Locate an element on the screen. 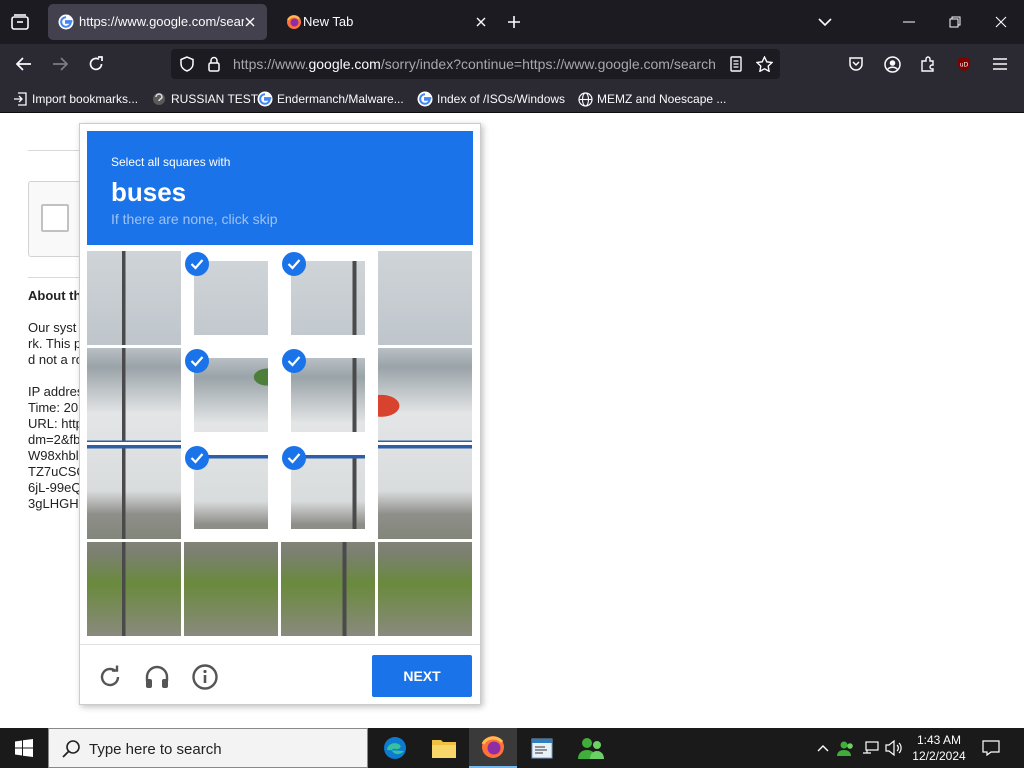 This screenshot has height=768, width=1024. captcha-footer: NEXT is located at coordinates (280, 674).